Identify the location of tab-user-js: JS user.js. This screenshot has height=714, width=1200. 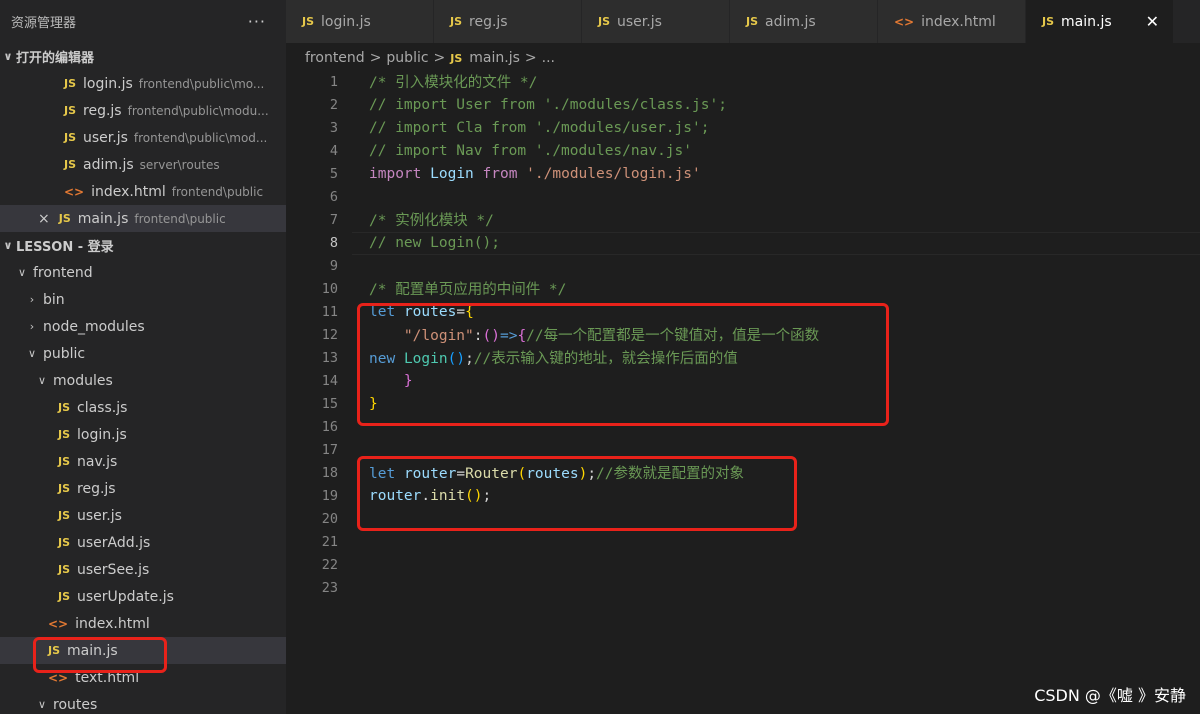
(656, 21).